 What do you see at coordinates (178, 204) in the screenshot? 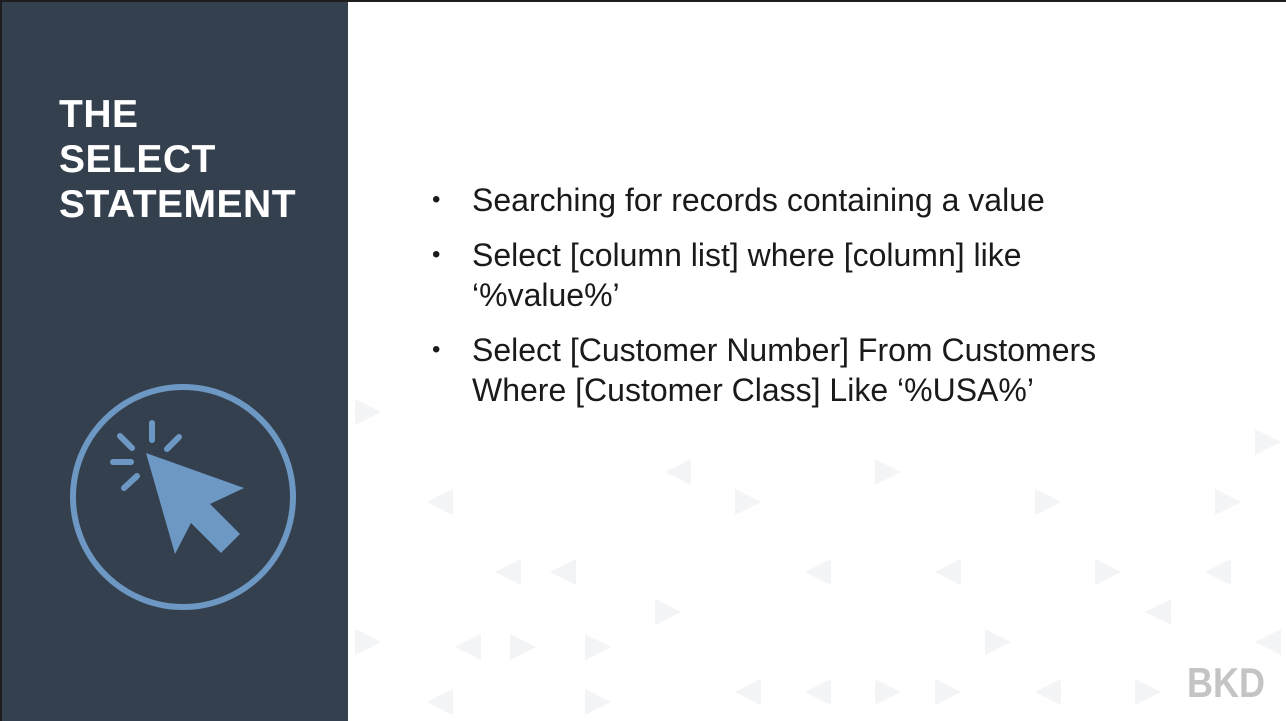
I see `title-line-3: STATEMENT` at bounding box center [178, 204].